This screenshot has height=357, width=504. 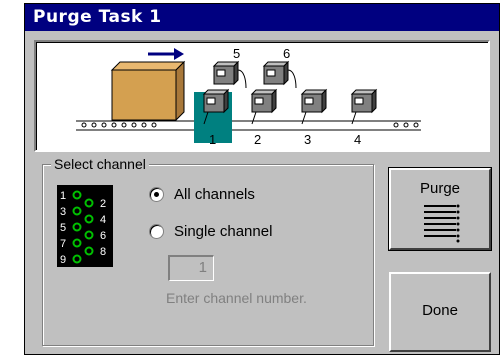 What do you see at coordinates (442, 223) in the screenshot?
I see `purge-lines-icon` at bounding box center [442, 223].